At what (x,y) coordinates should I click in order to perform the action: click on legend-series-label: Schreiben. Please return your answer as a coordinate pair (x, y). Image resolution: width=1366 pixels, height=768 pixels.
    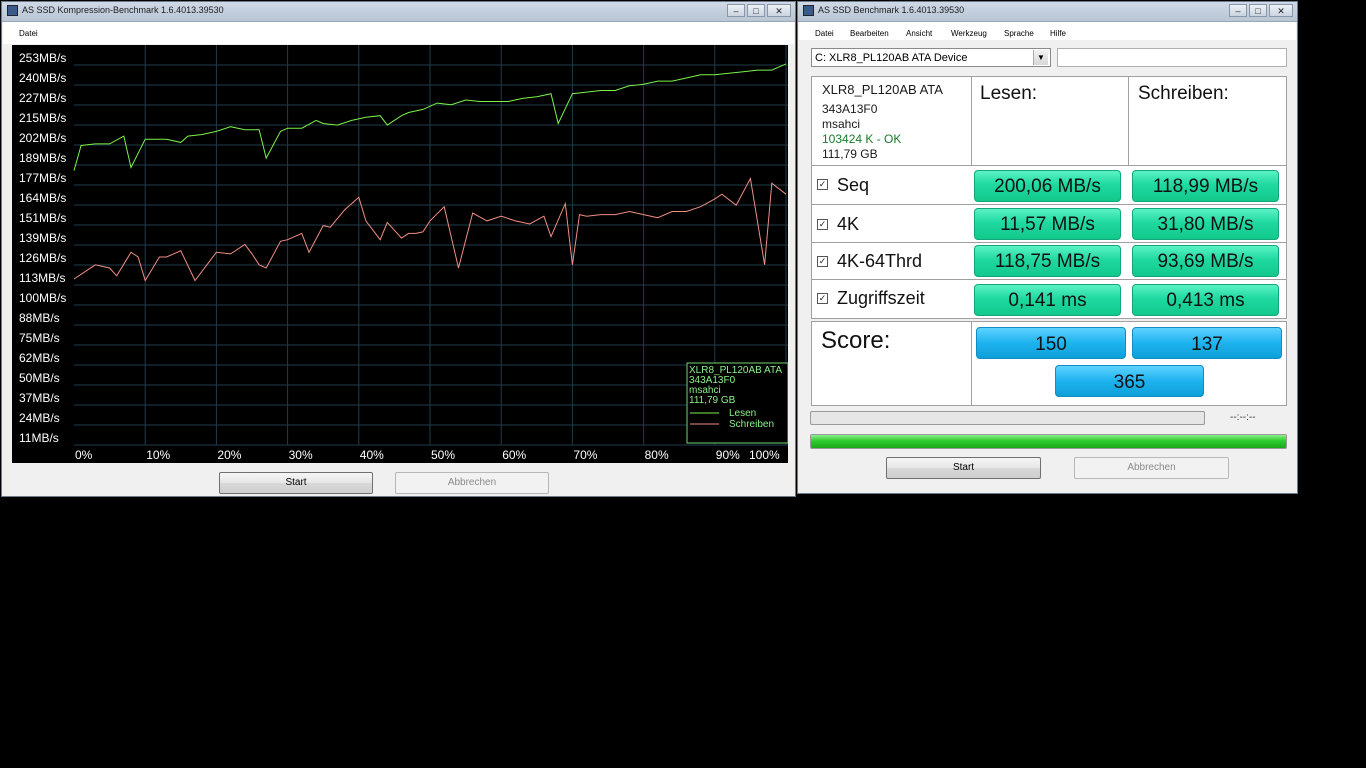
    Looking at the image, I should click on (751, 424).